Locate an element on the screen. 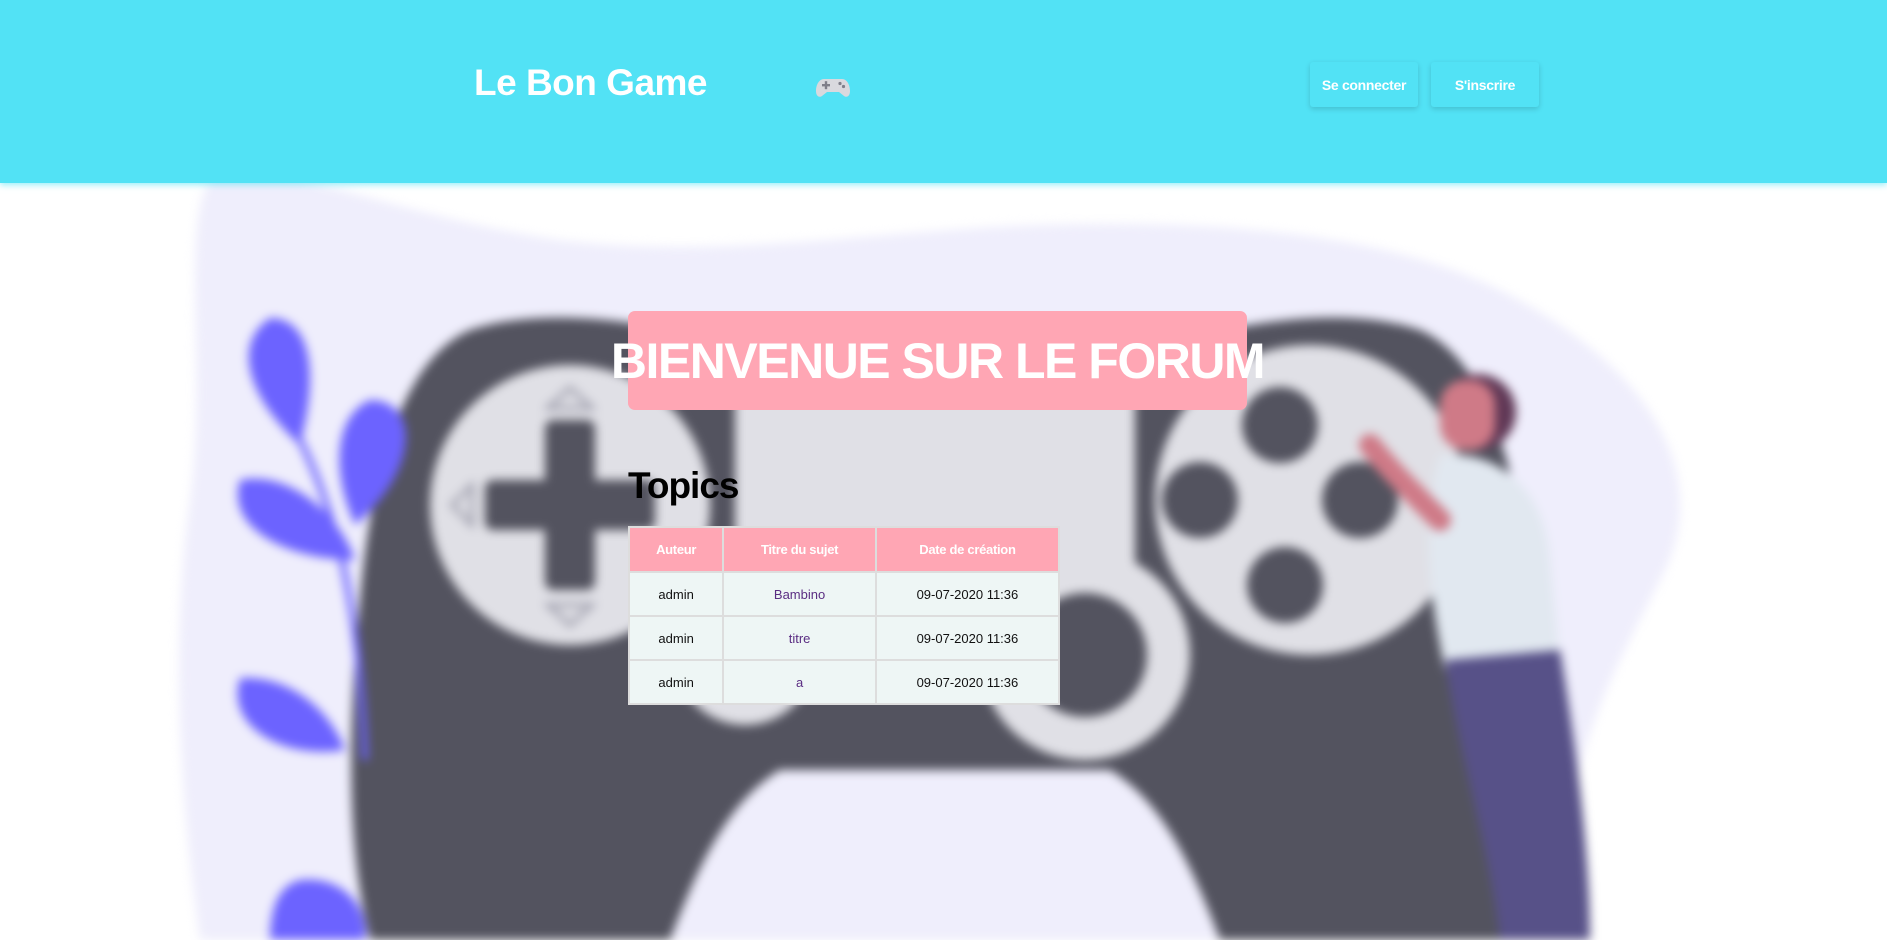 This screenshot has width=1887, height=940. column-header-title: Titre du sujet is located at coordinates (799, 549).